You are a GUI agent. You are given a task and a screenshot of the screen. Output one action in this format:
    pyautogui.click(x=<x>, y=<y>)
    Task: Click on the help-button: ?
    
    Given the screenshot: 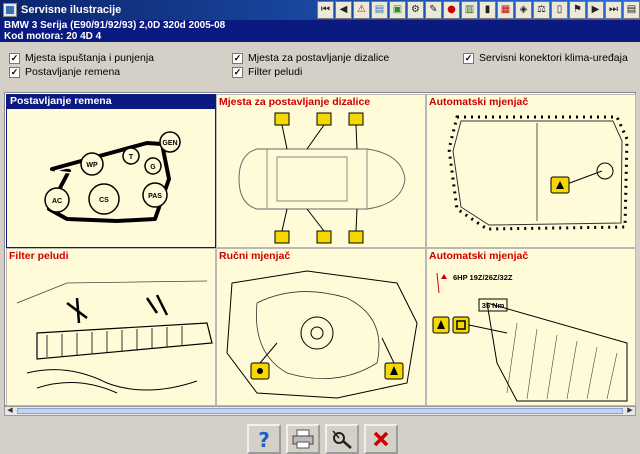 What is the action you would take?
    pyautogui.click(x=264, y=439)
    